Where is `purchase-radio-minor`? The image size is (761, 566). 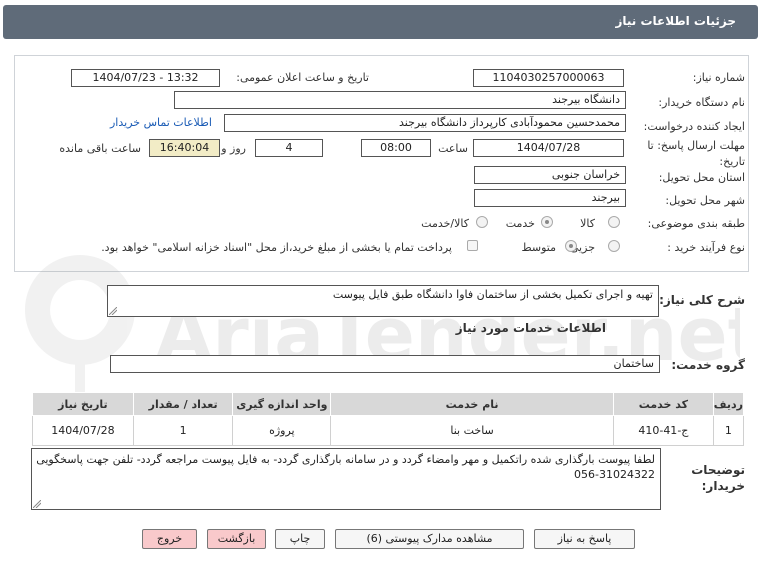 purchase-radio-minor is located at coordinates (614, 246).